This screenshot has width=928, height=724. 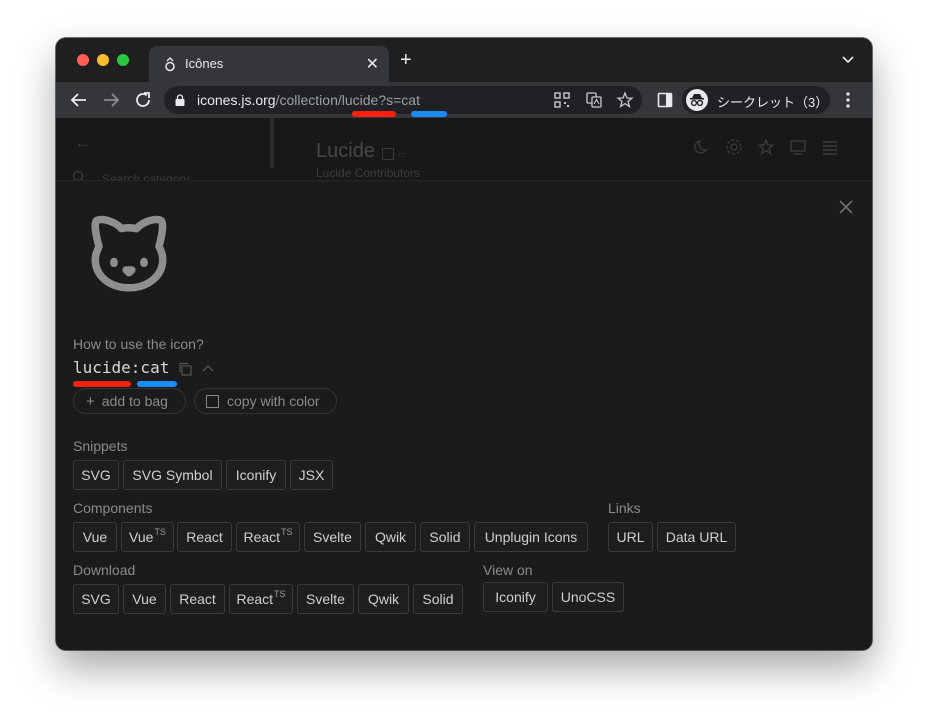 What do you see at coordinates (464, 60) in the screenshot?
I see `tab-strip: Icônes ✕ +` at bounding box center [464, 60].